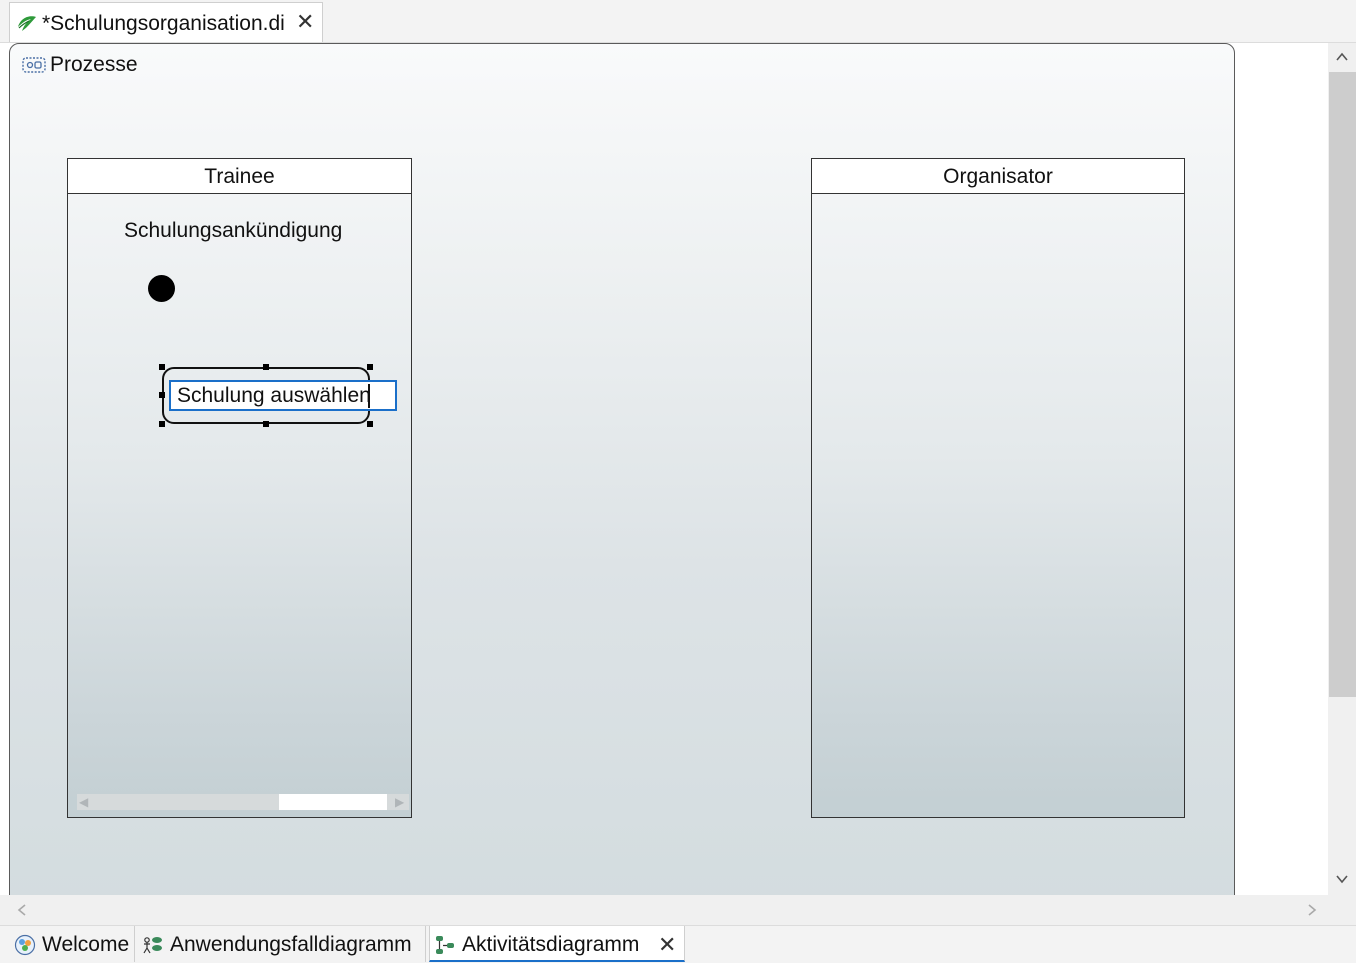 The height and width of the screenshot is (963, 1356). I want to click on editor-tab: *Schulungsorganisation.di ✕, so click(166, 22).